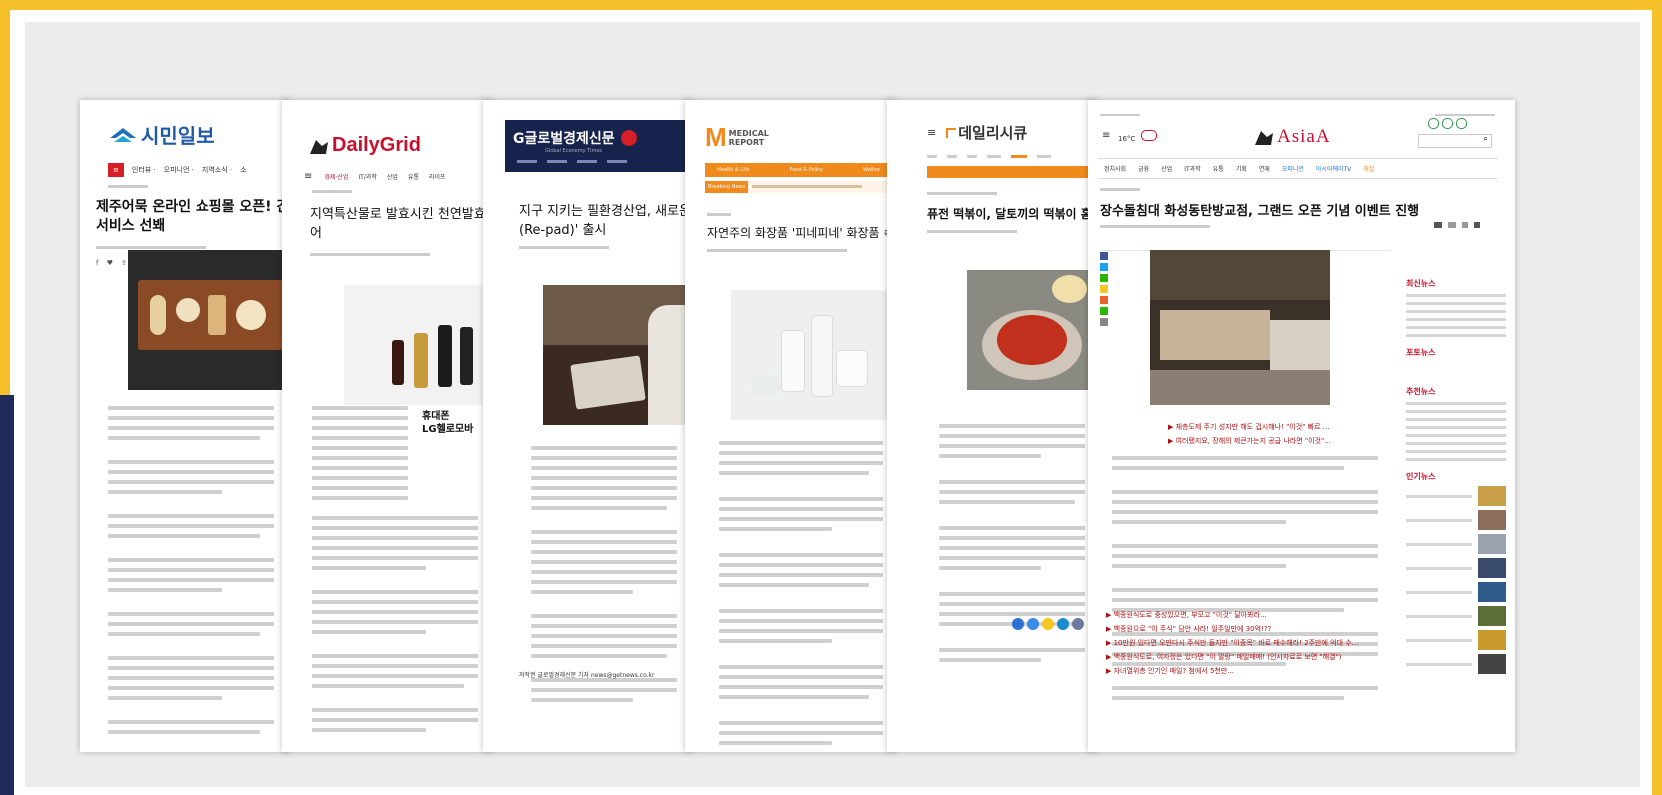 Image resolution: width=1662 pixels, height=795 pixels. I want to click on nav-item: 정치사회, so click(1115, 168).